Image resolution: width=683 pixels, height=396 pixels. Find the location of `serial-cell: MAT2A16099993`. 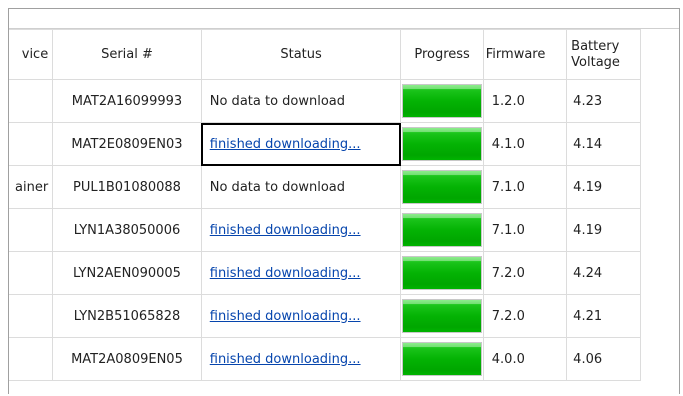

serial-cell: MAT2A16099993 is located at coordinates (127, 101).